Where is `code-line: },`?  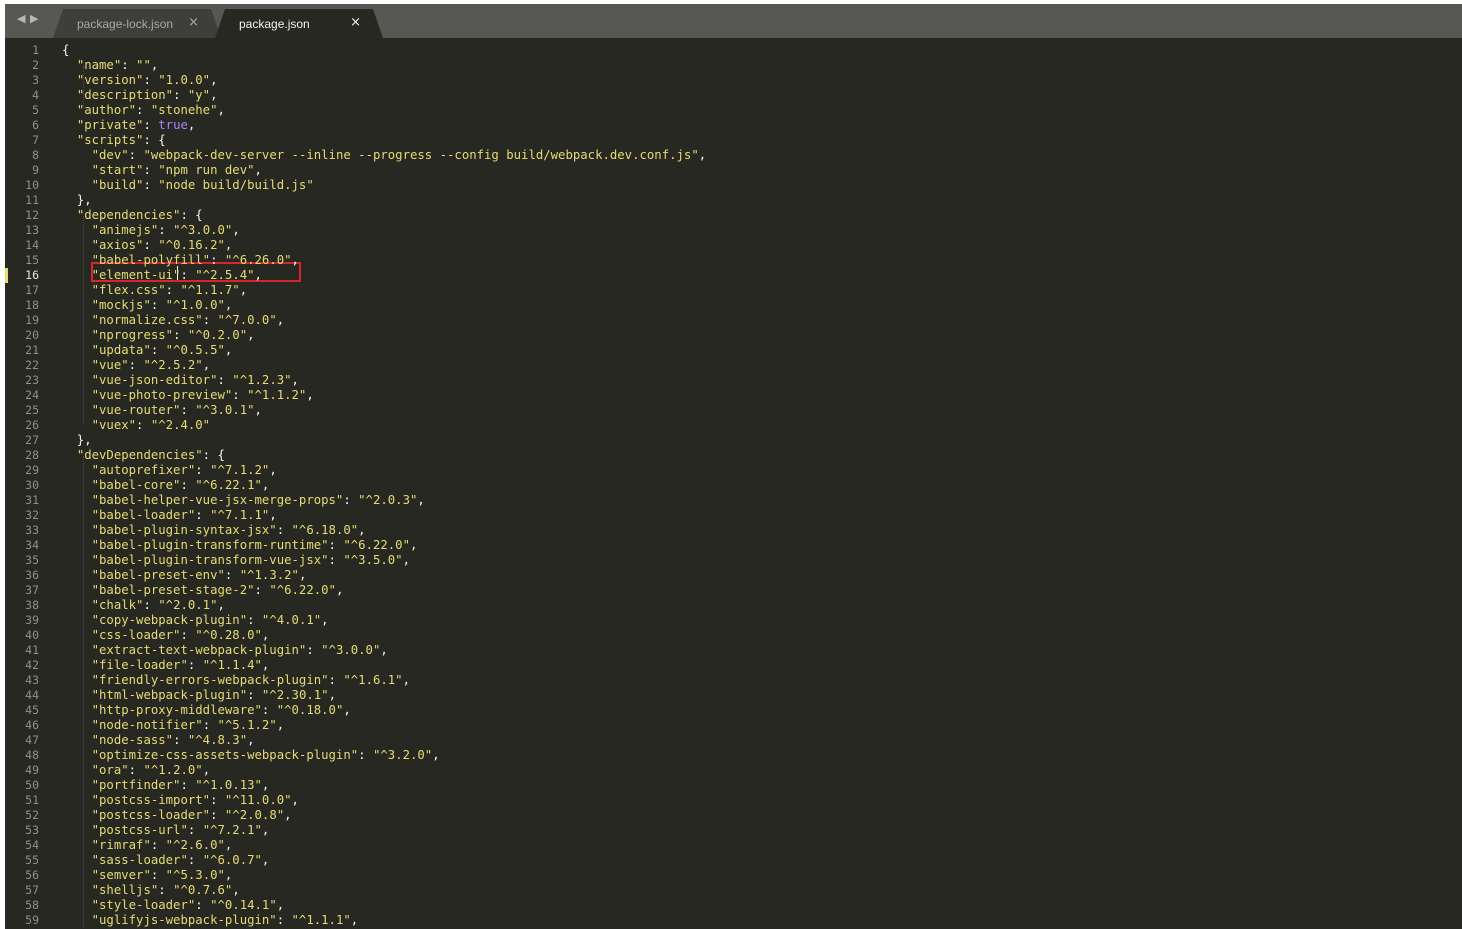
code-line: }, is located at coordinates (77, 200).